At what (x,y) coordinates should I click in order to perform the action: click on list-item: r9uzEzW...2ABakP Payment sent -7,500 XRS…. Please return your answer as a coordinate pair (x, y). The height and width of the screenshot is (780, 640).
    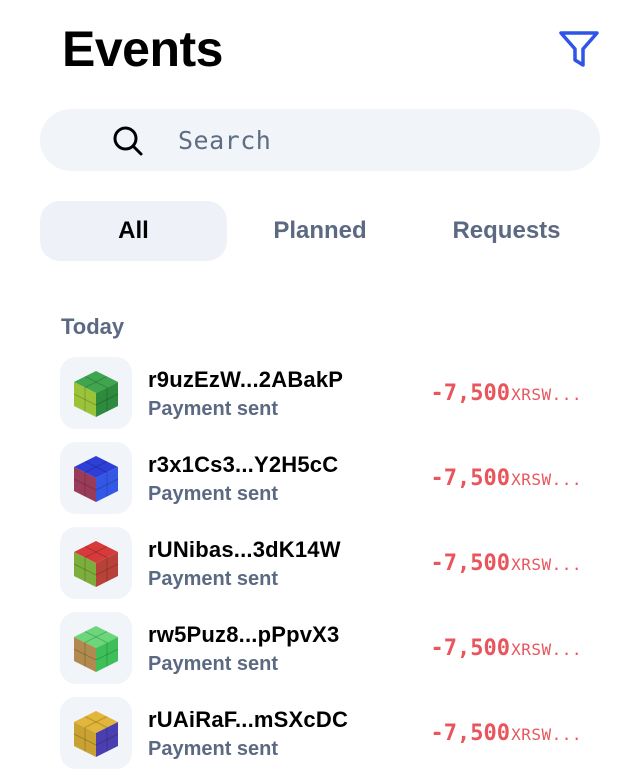
    Looking at the image, I should click on (330, 393).